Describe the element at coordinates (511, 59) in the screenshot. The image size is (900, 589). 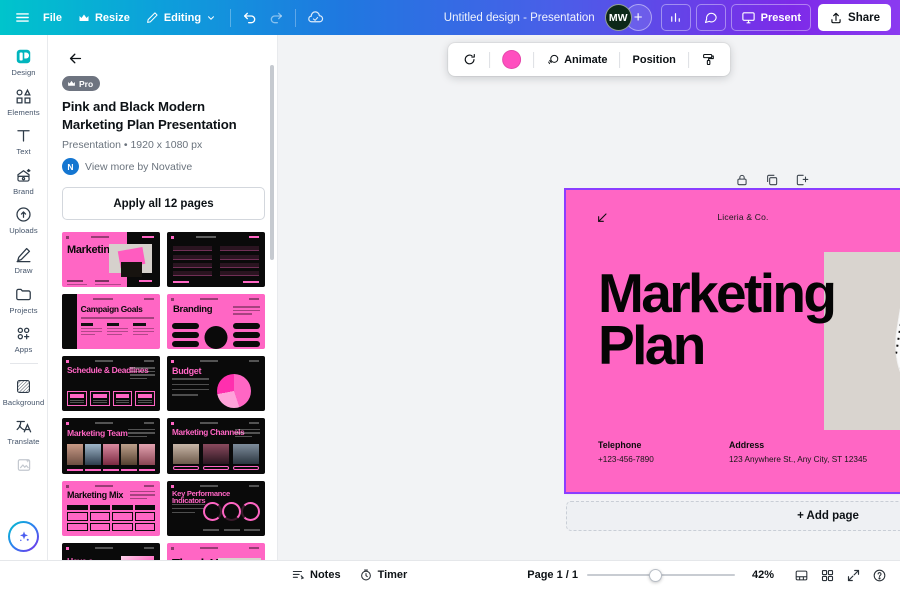
I see `color-picker-button` at that location.